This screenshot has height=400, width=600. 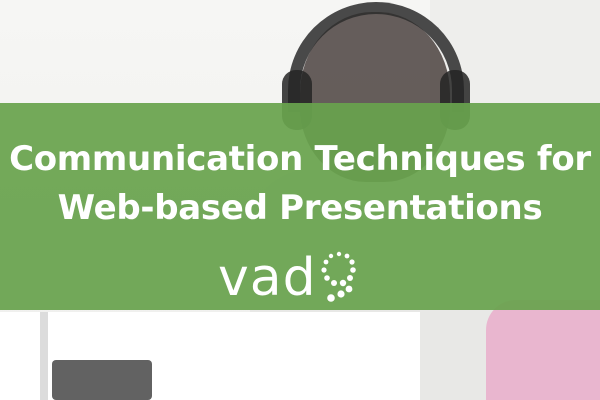 What do you see at coordinates (267, 278) in the screenshot?
I see `logo-wordmark: vad` at bounding box center [267, 278].